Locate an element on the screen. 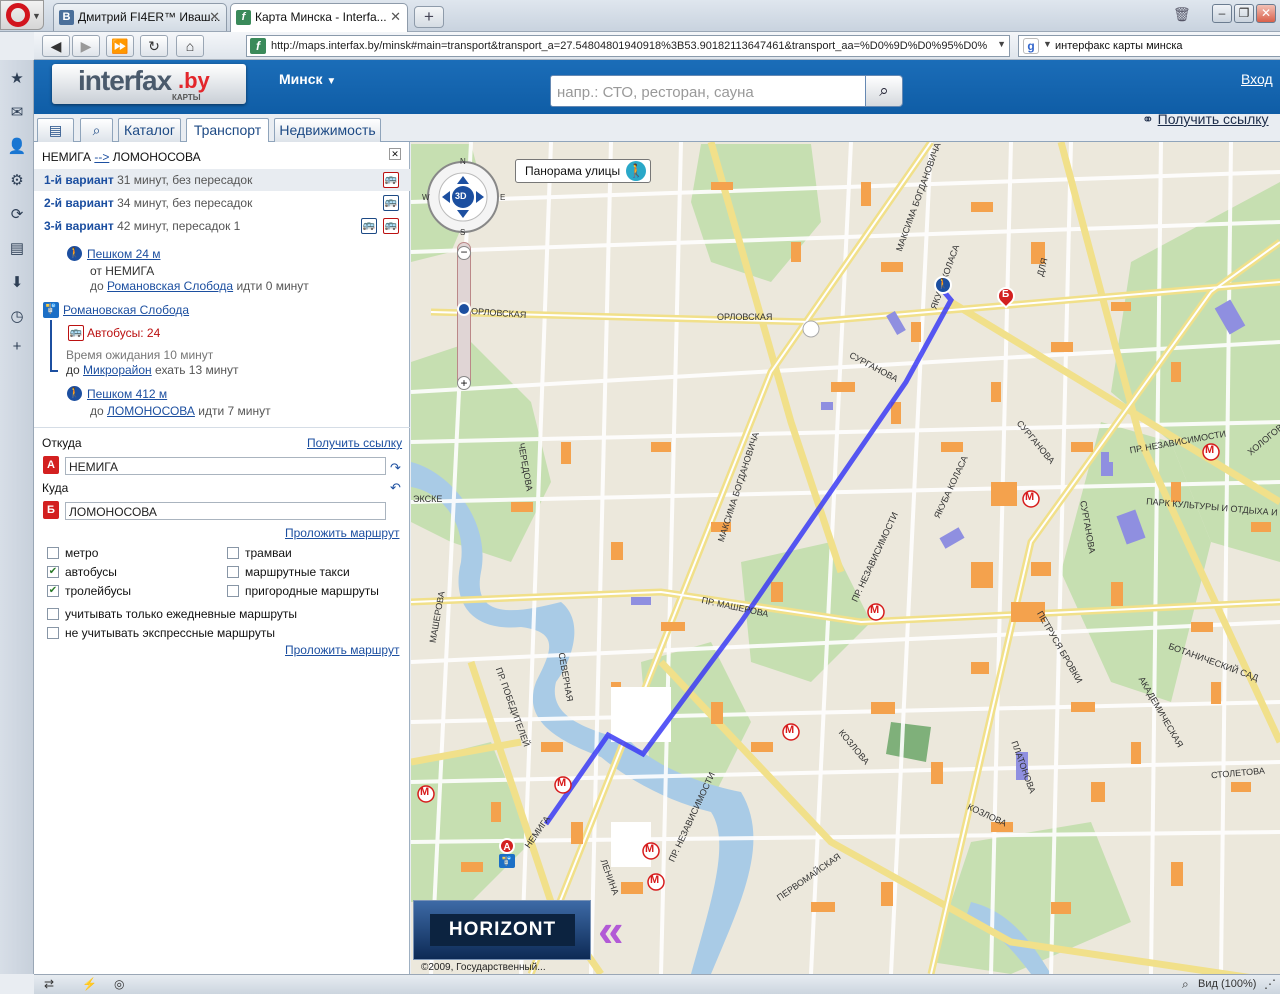  security-icon: ◎ is located at coordinates (119, 984).